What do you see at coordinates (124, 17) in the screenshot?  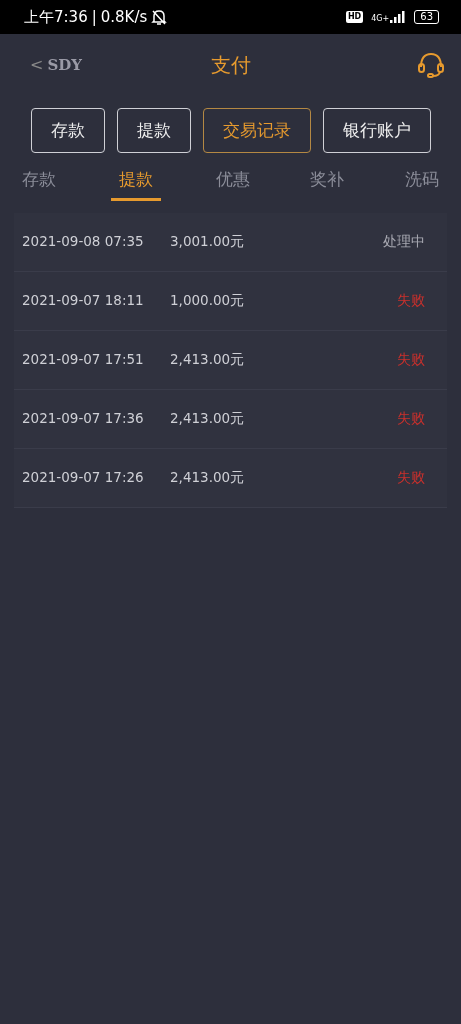 I see `network-speed-text: 0.8K/s` at bounding box center [124, 17].